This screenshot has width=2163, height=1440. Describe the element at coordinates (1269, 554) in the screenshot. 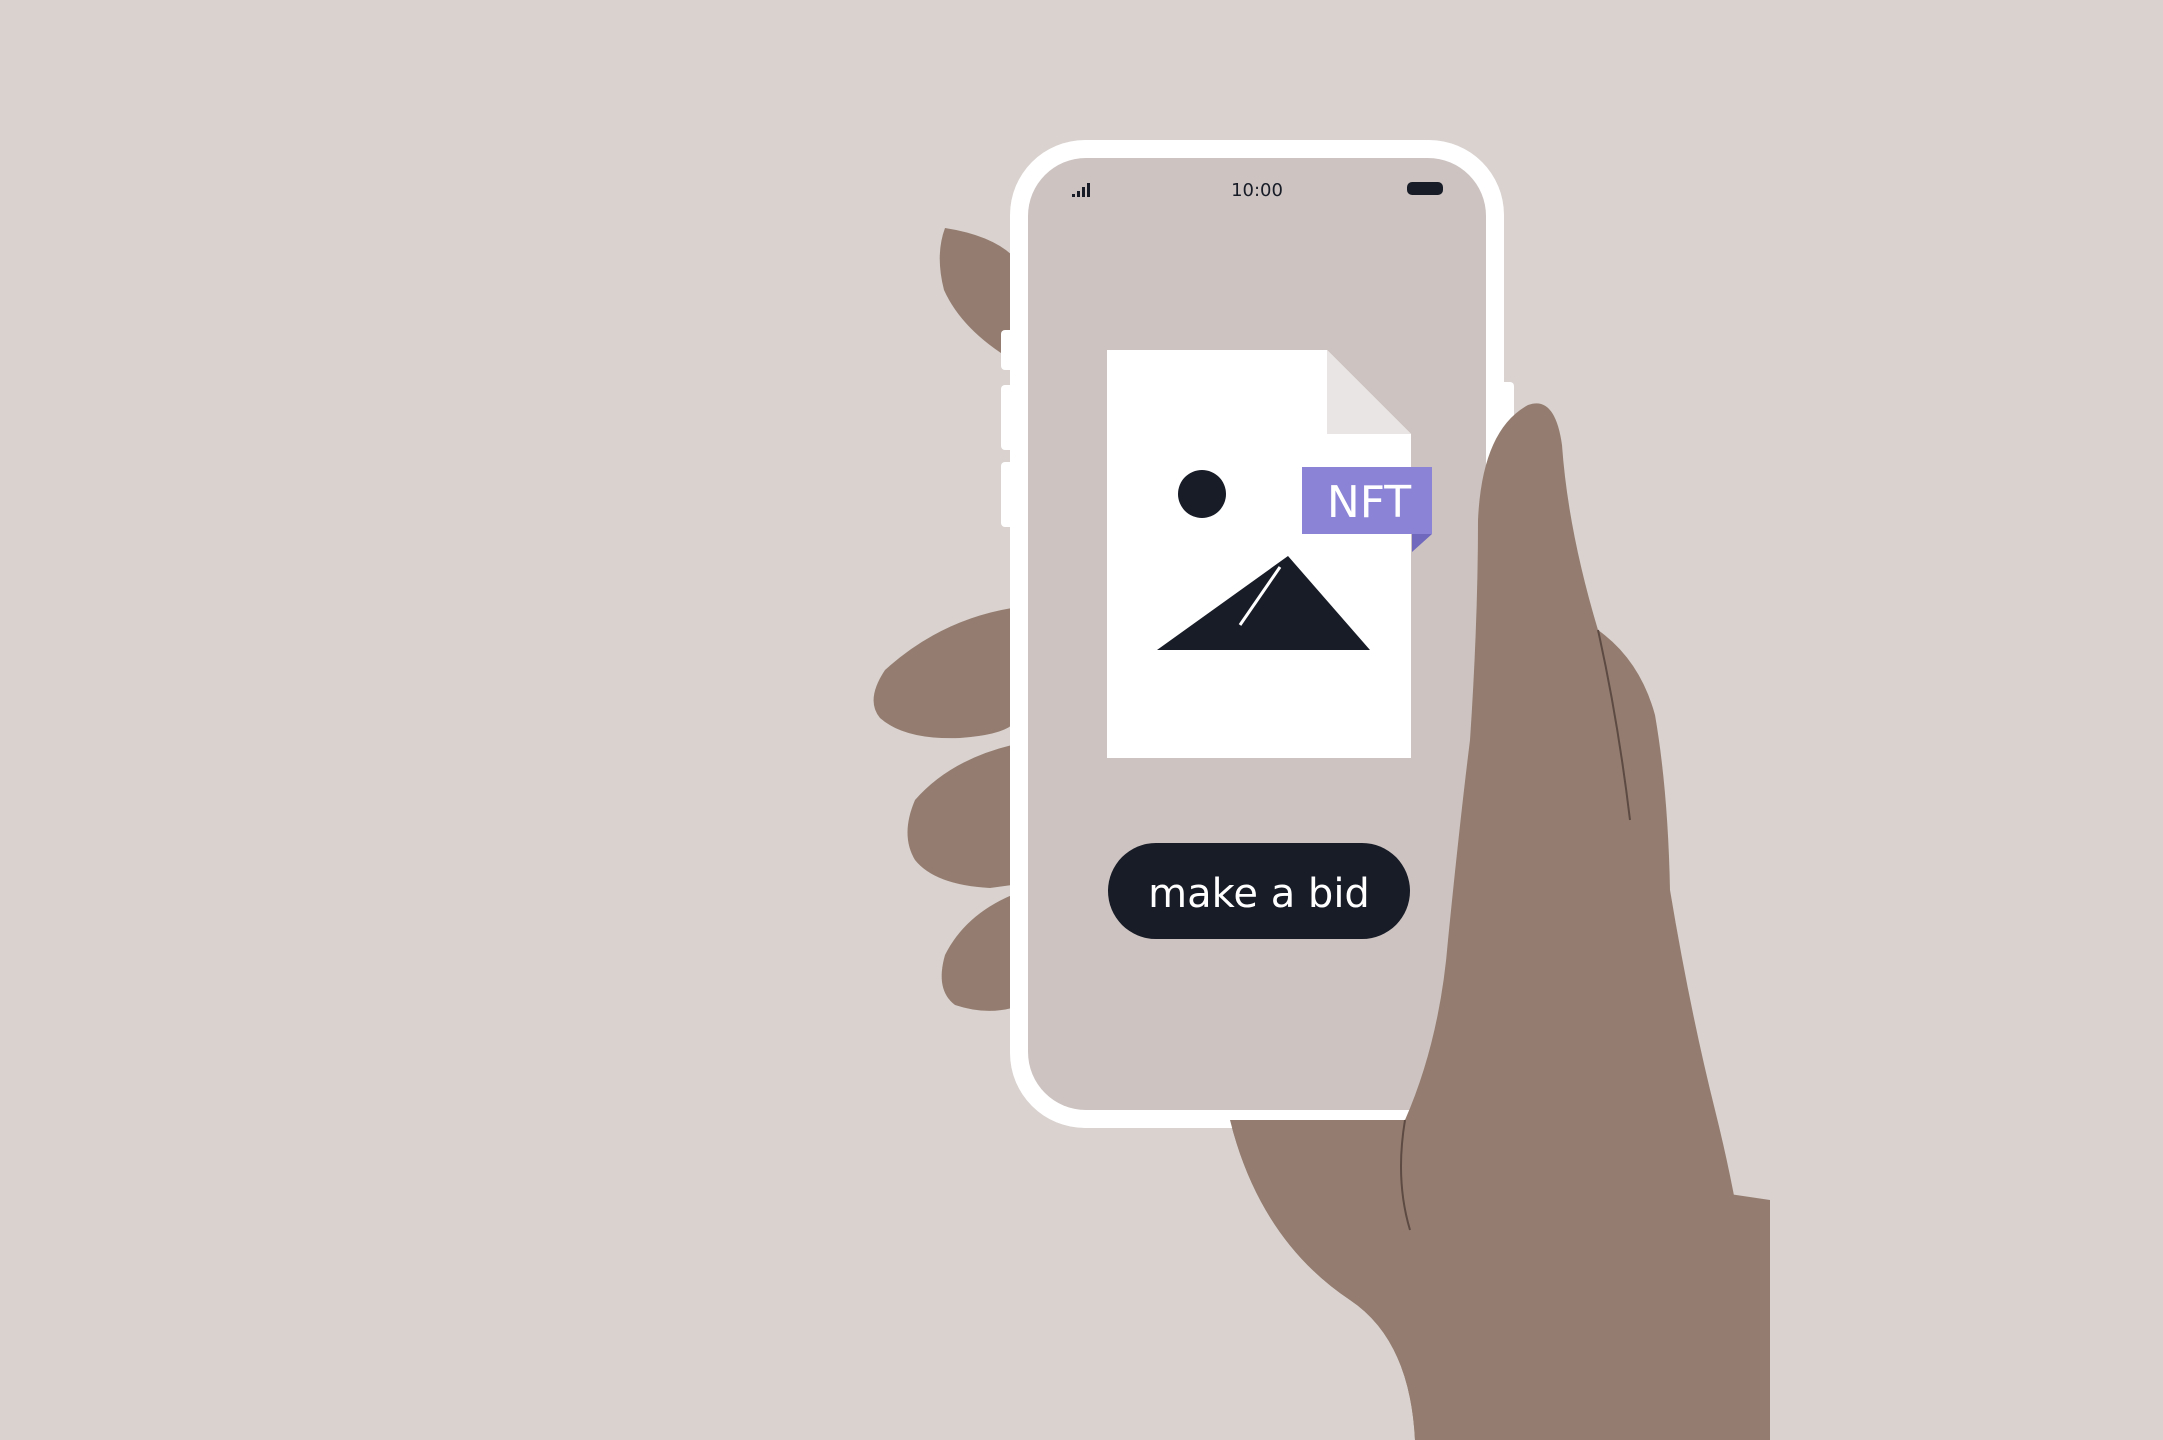

I see `nft-card: NFT` at that location.